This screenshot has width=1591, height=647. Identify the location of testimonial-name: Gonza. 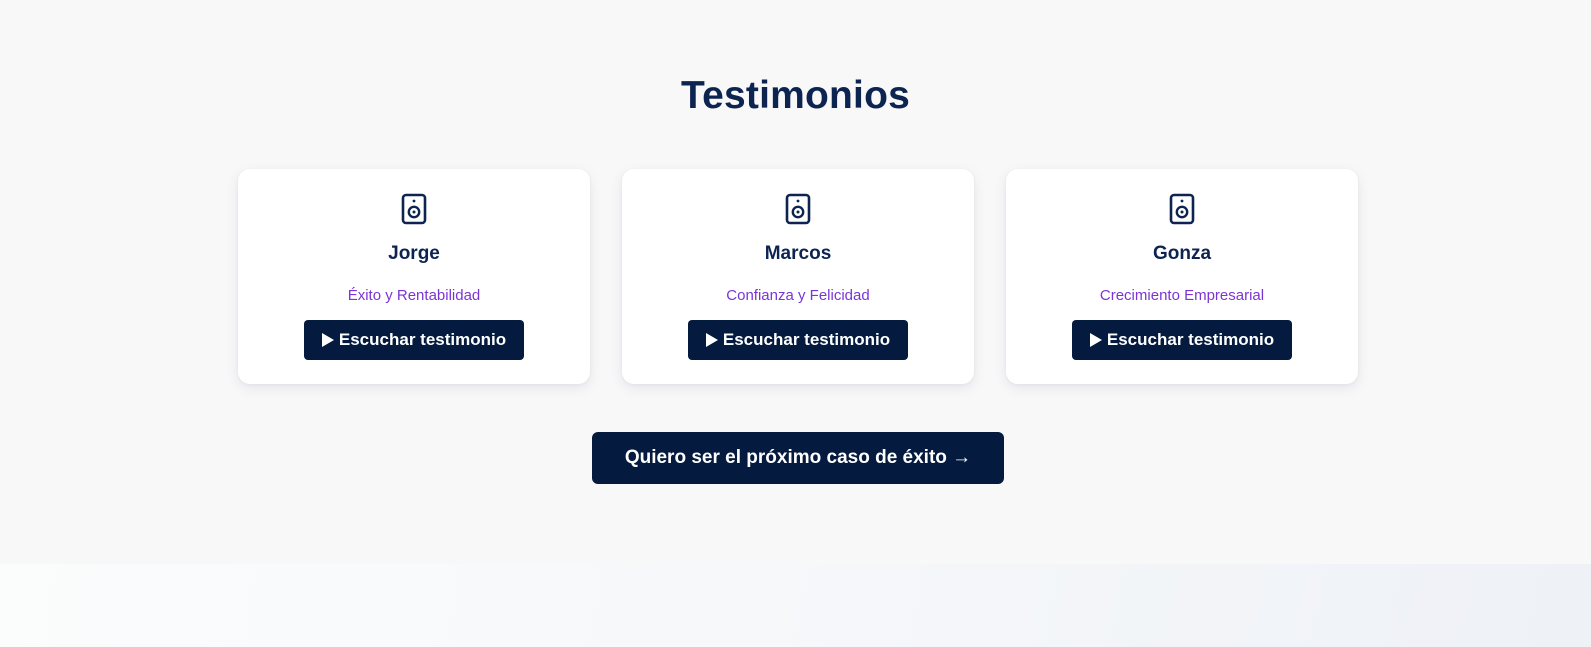
(1182, 253).